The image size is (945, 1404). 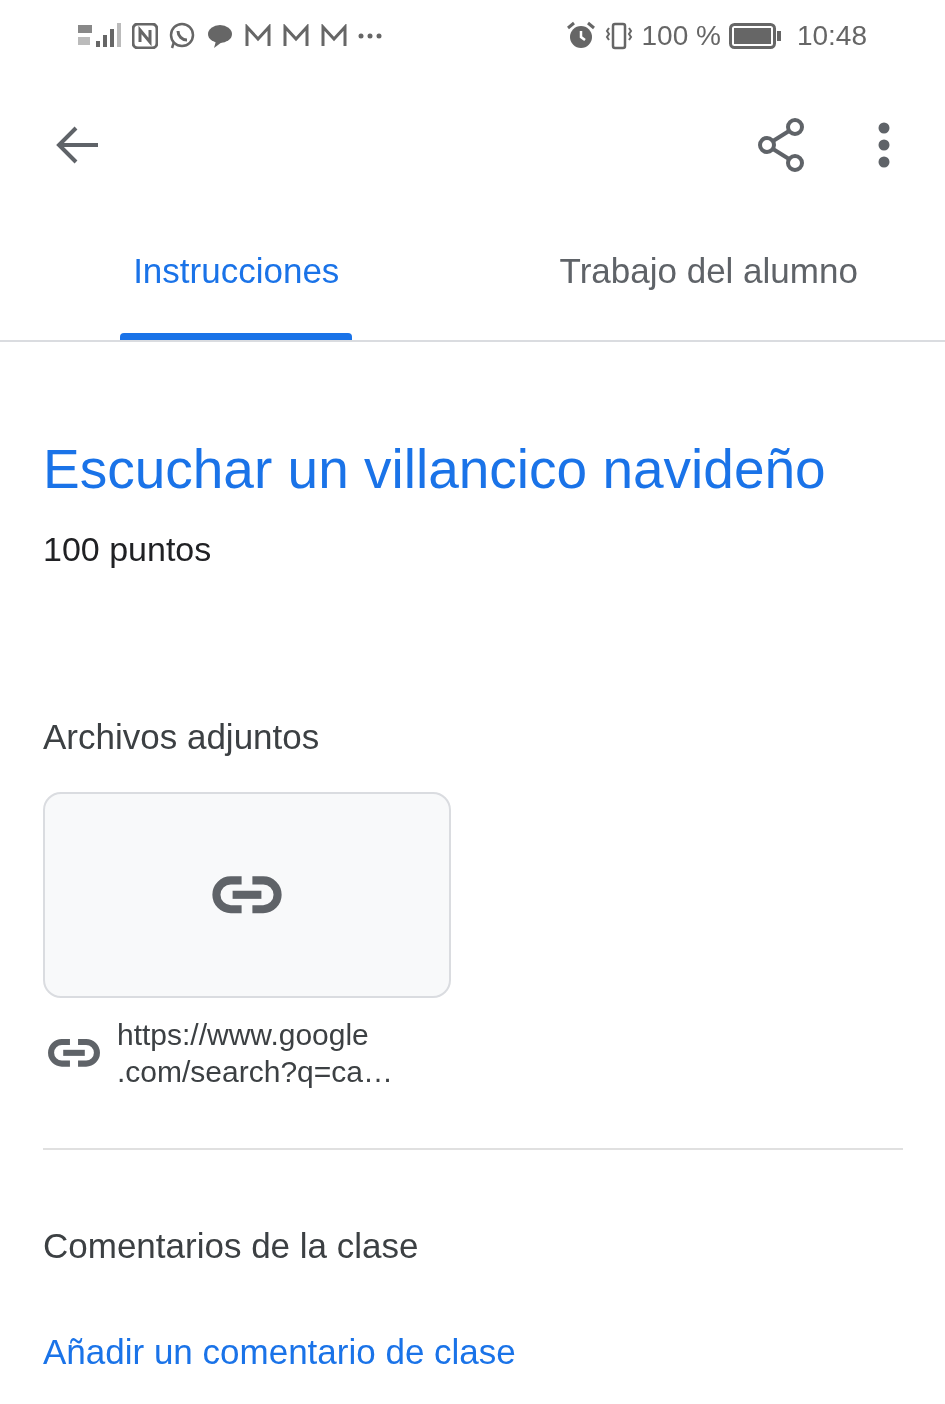 I want to click on nfc-icon, so click(x=145, y=36).